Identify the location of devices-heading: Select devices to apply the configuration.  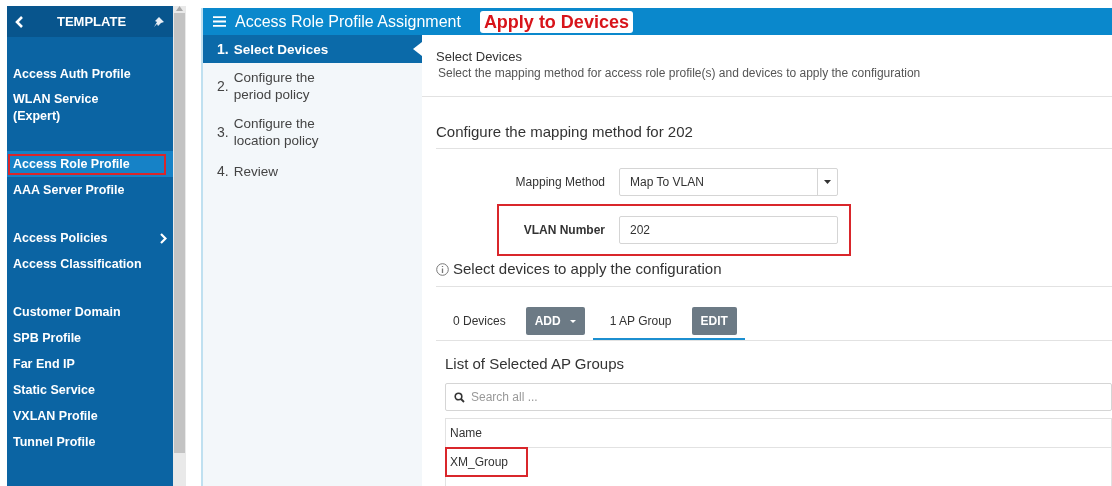
(587, 269).